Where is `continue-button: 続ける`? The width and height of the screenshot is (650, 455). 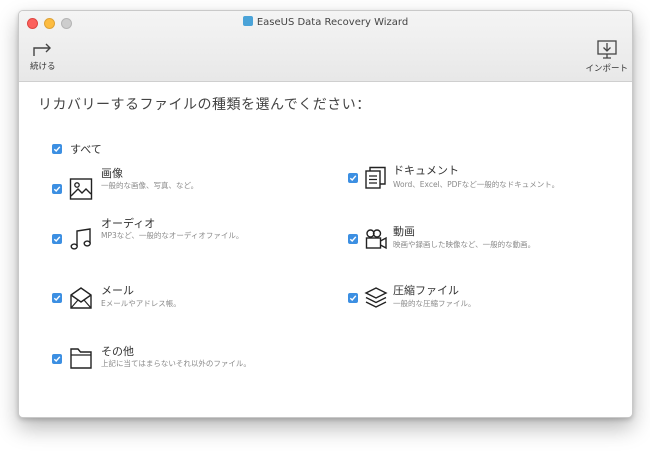 continue-button: 続ける is located at coordinates (43, 56).